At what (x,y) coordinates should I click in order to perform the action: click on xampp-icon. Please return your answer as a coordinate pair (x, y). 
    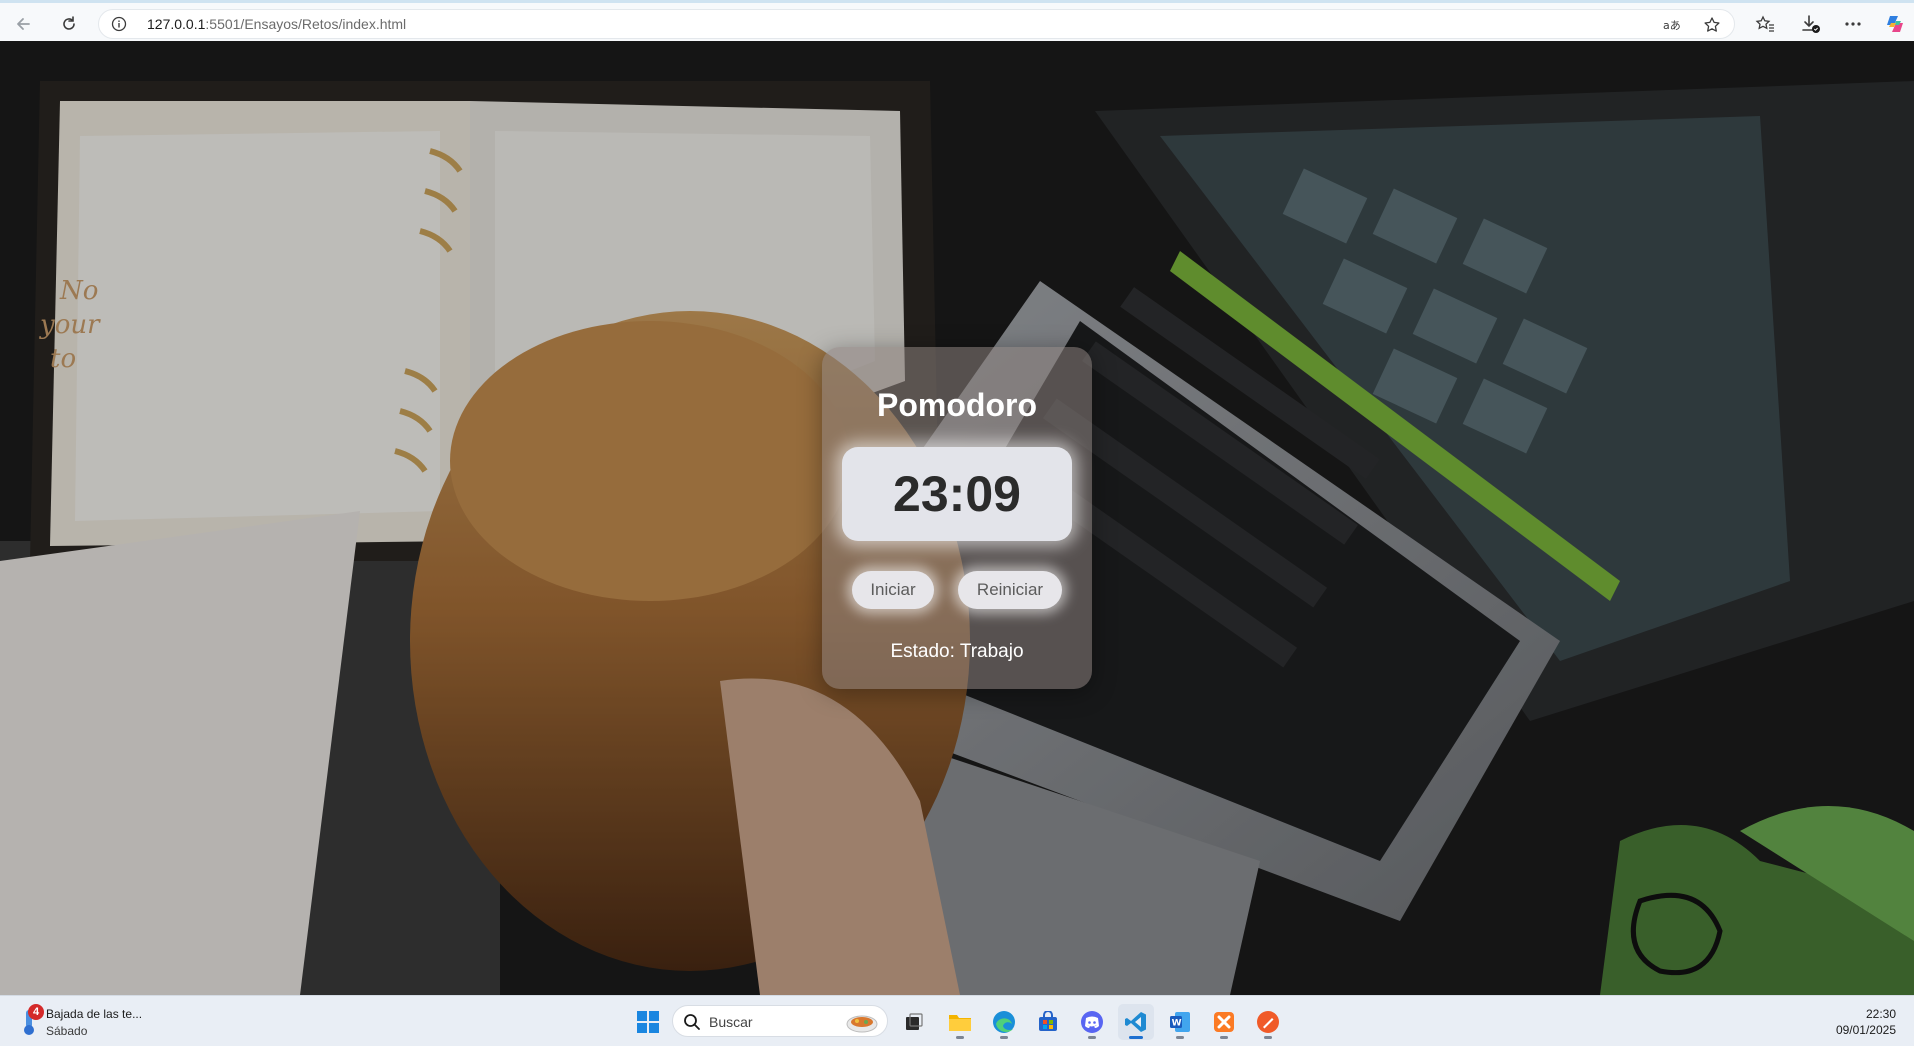
    Looking at the image, I should click on (1224, 1022).